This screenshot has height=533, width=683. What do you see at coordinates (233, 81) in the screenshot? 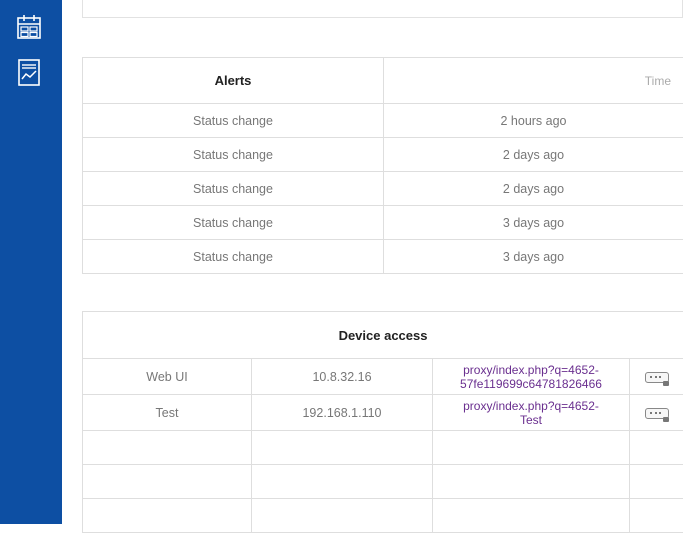
I see `alerts-header: Alerts` at bounding box center [233, 81].